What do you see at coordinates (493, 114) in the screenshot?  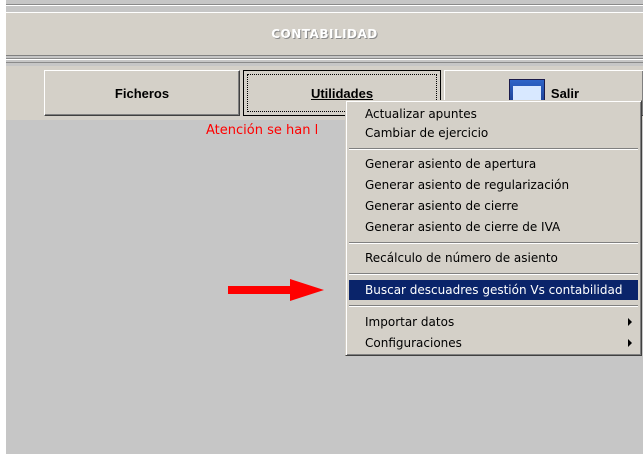 I see `menu-item-actualizar-apuntes: Actualizar apuntes` at bounding box center [493, 114].